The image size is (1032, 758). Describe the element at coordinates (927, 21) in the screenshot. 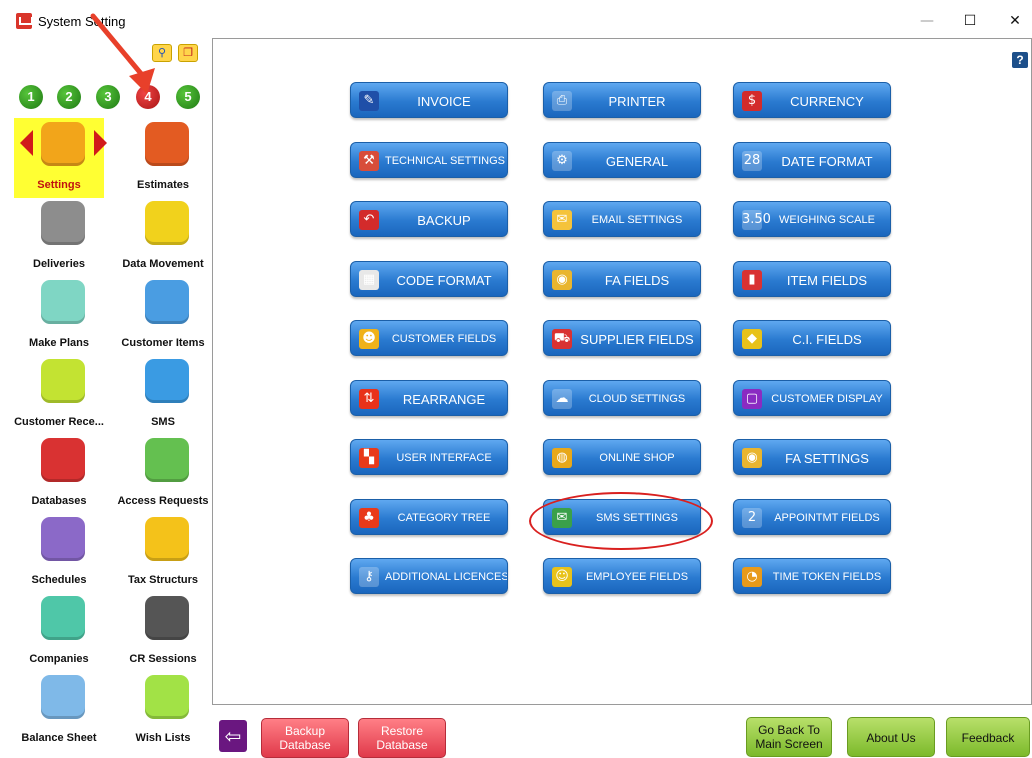

I see `minimize-button: —` at that location.